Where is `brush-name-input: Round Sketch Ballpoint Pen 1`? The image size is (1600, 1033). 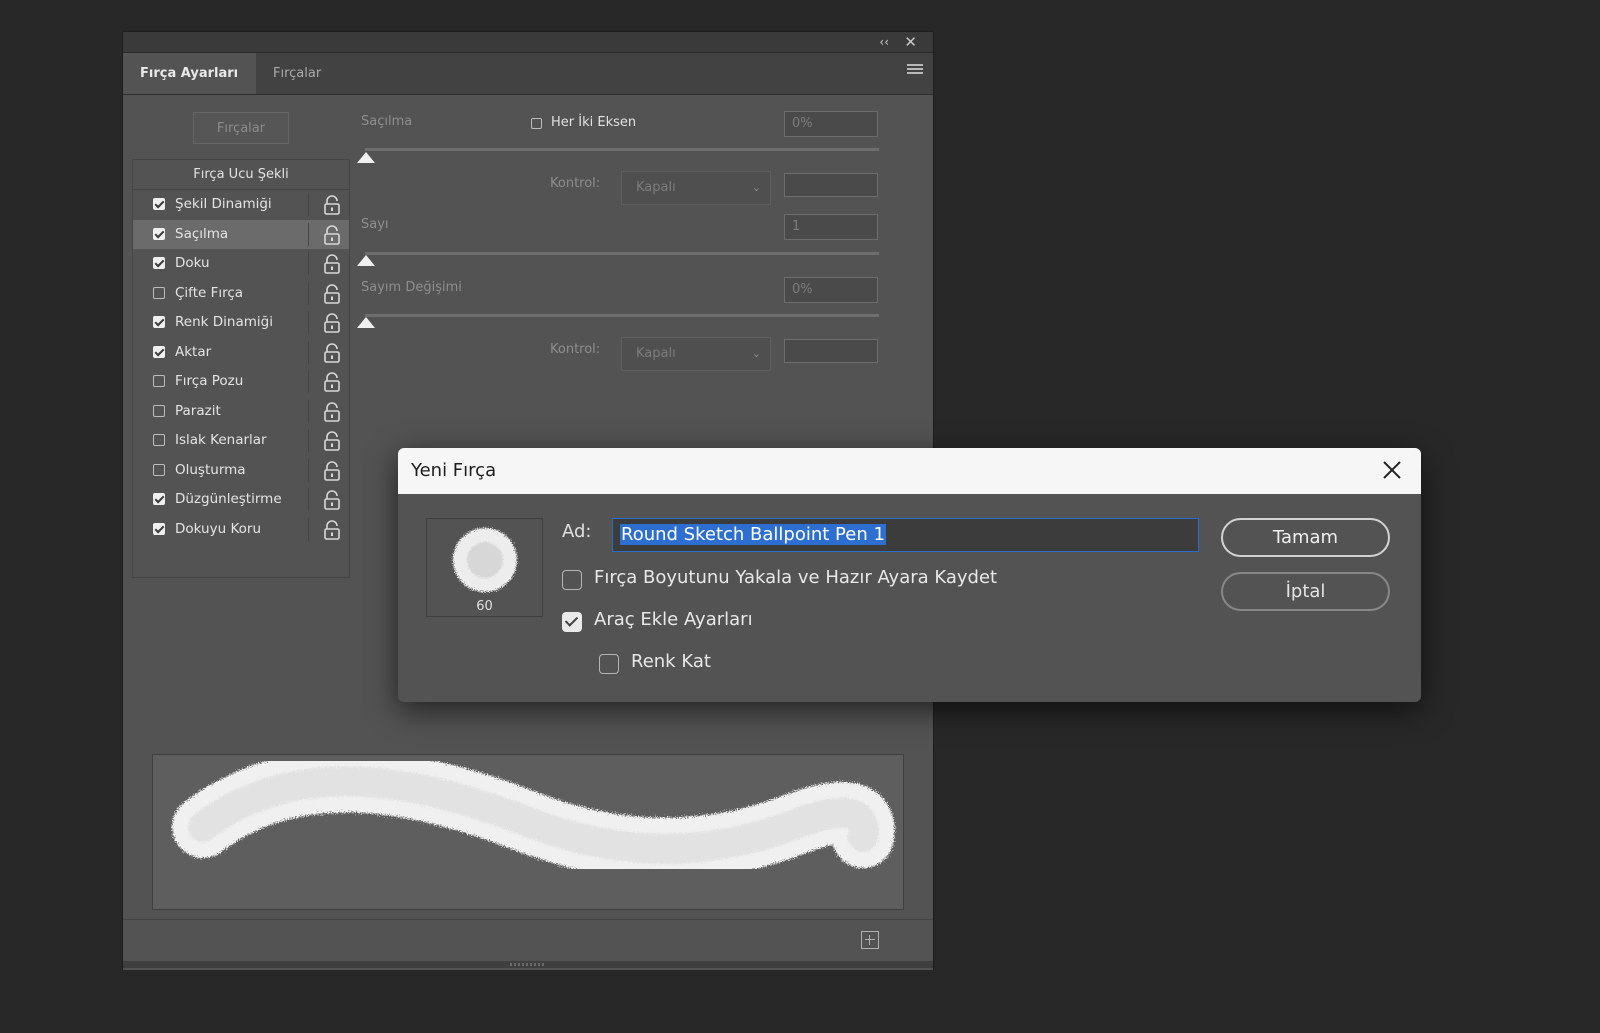
brush-name-input: Round Sketch Ballpoint Pen 1 is located at coordinates (905, 535).